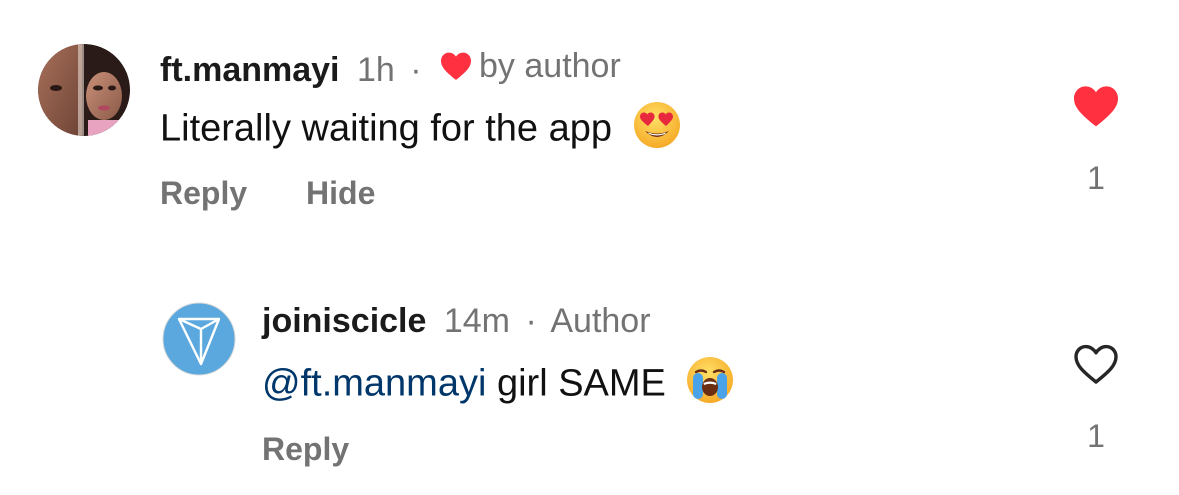 Image resolution: width=1179 pixels, height=495 pixels. I want to click on comment-text: @ft.manmayi girl SAME, so click(498, 385).